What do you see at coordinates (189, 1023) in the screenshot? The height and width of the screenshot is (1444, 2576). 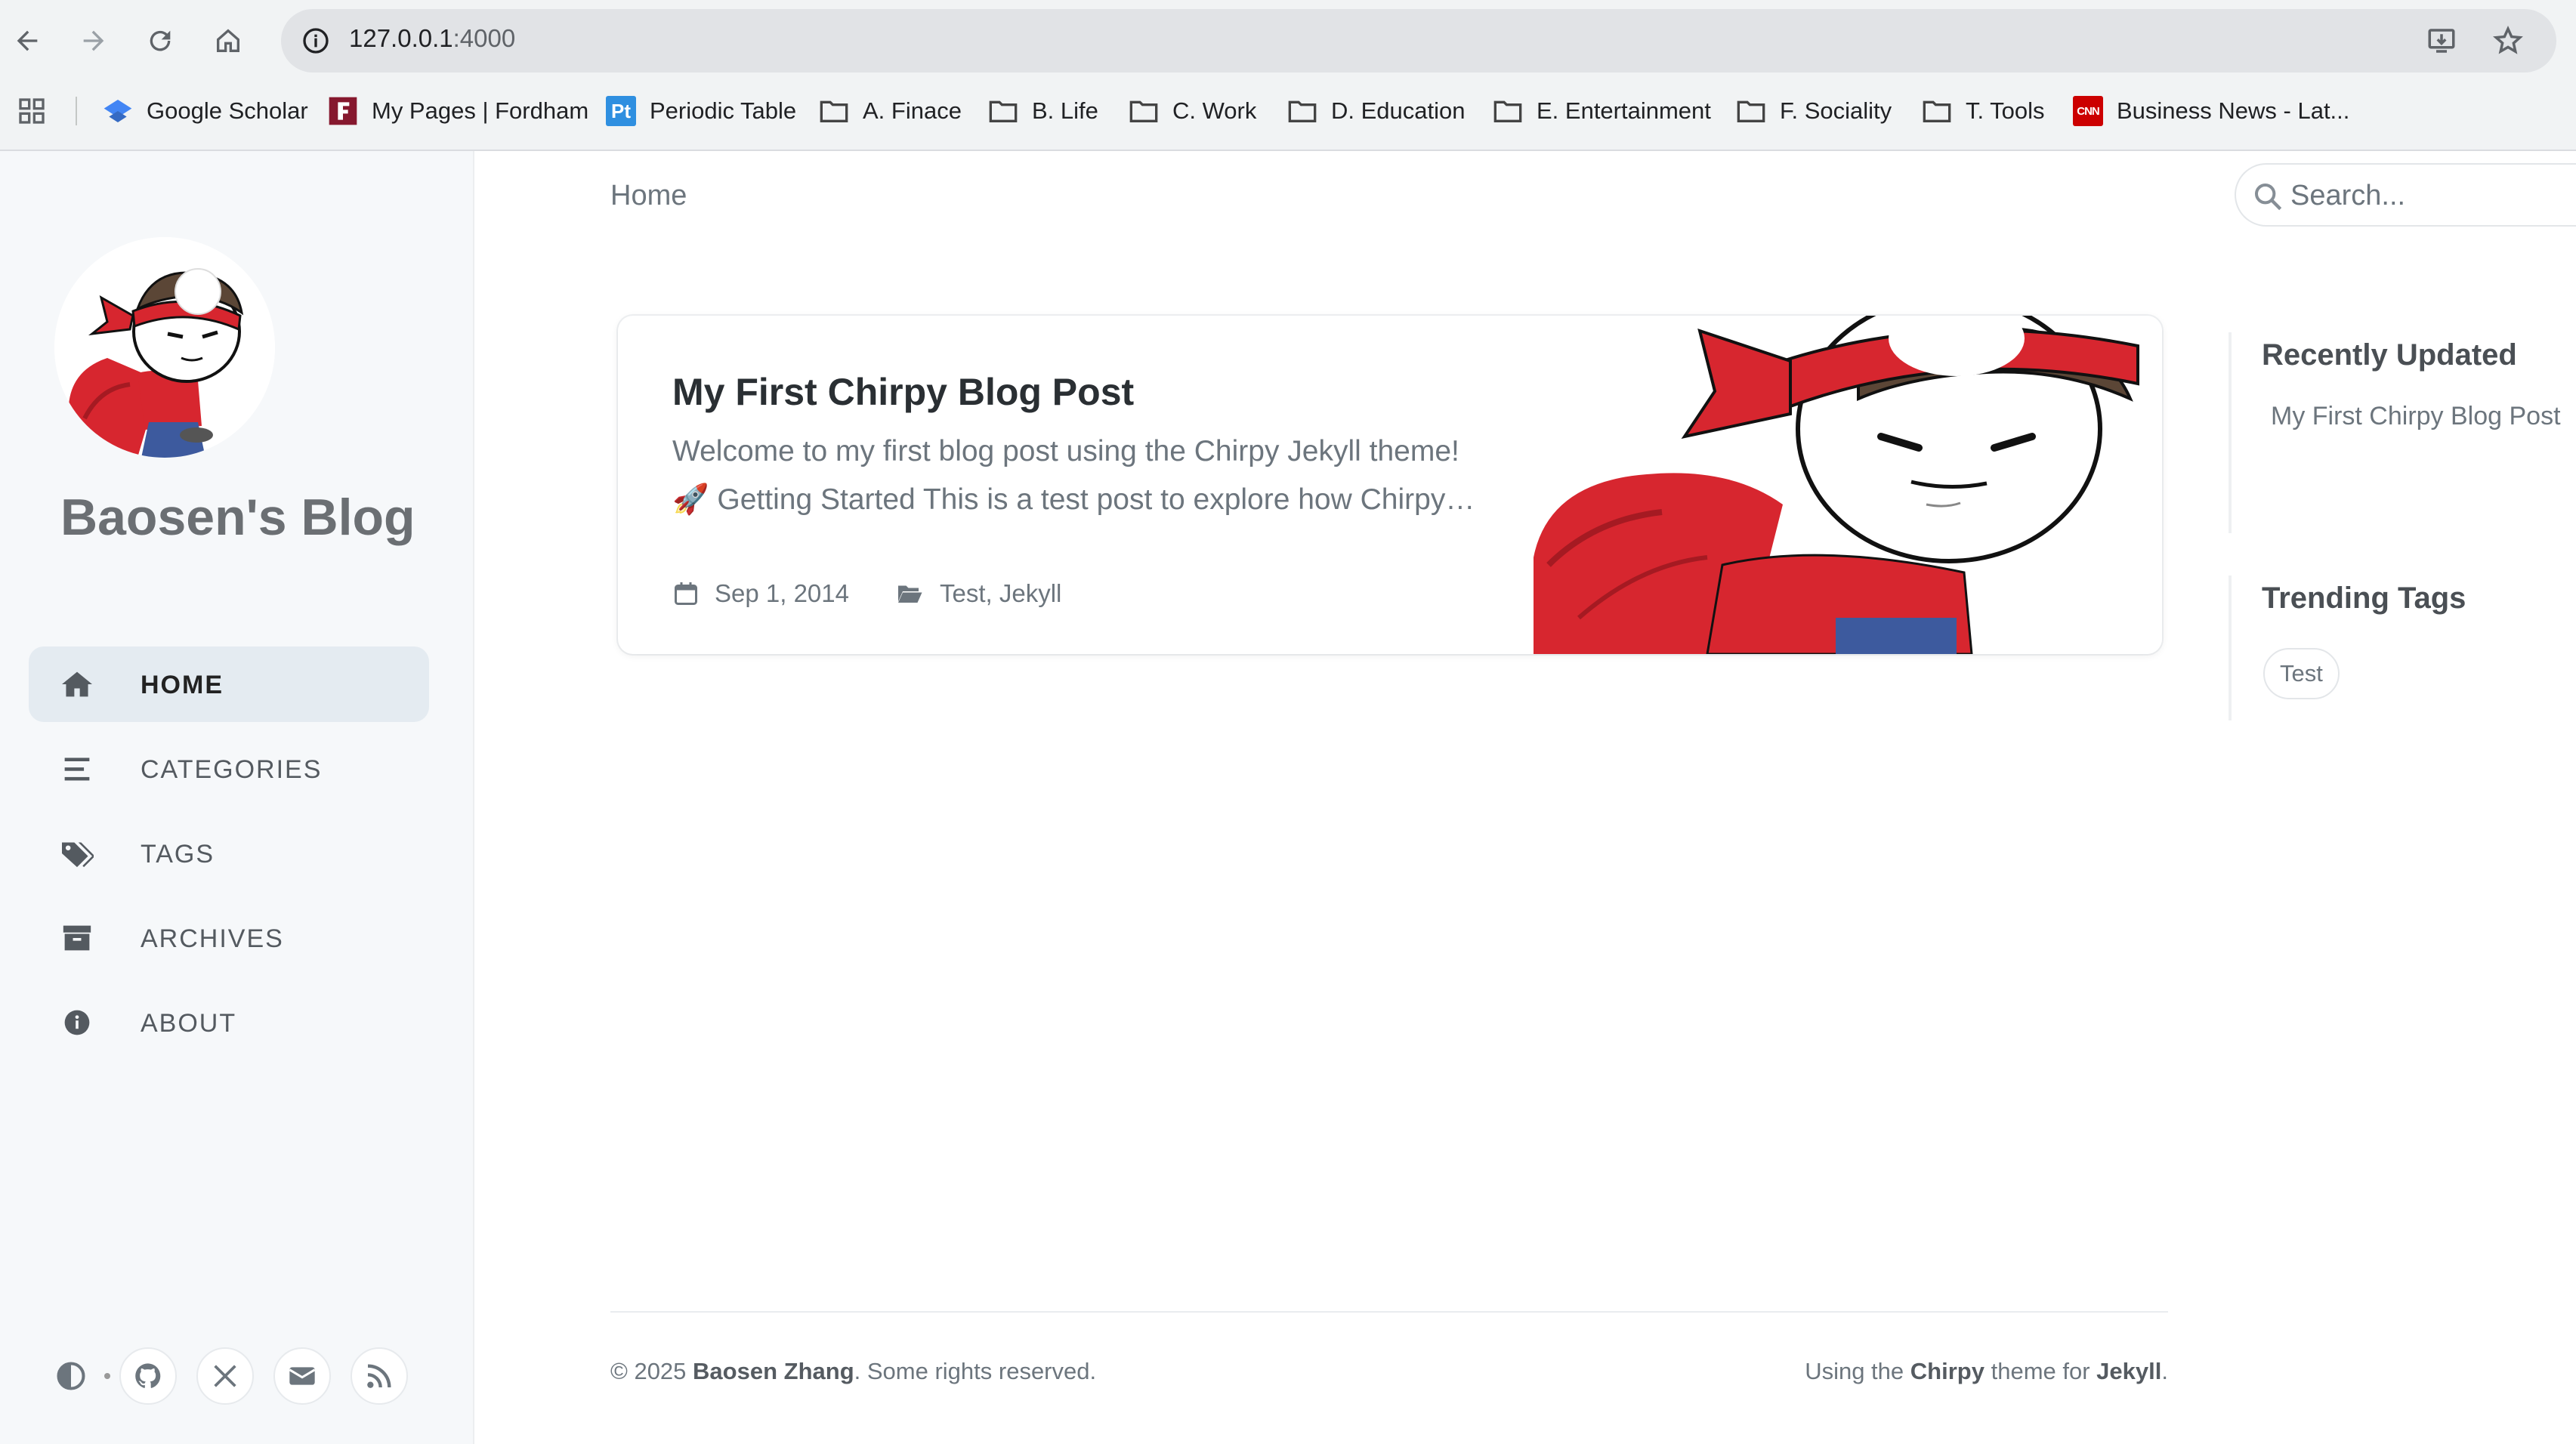 I see `sidebar-item-label: ABOUT` at bounding box center [189, 1023].